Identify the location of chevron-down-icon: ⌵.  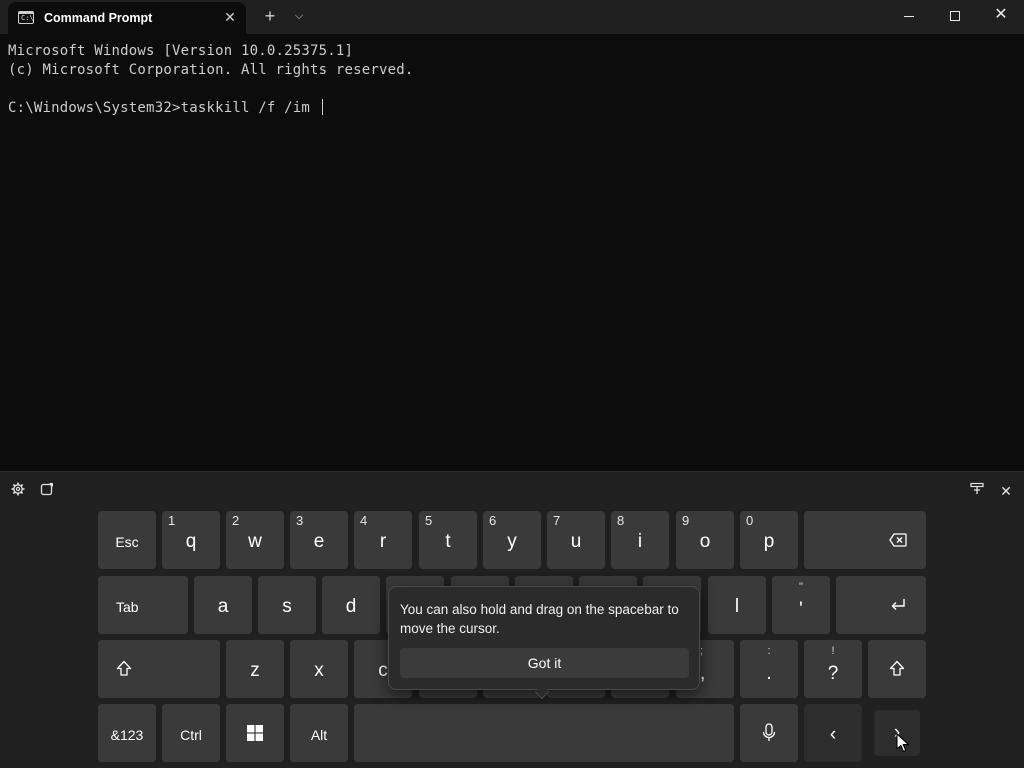
(299, 16).